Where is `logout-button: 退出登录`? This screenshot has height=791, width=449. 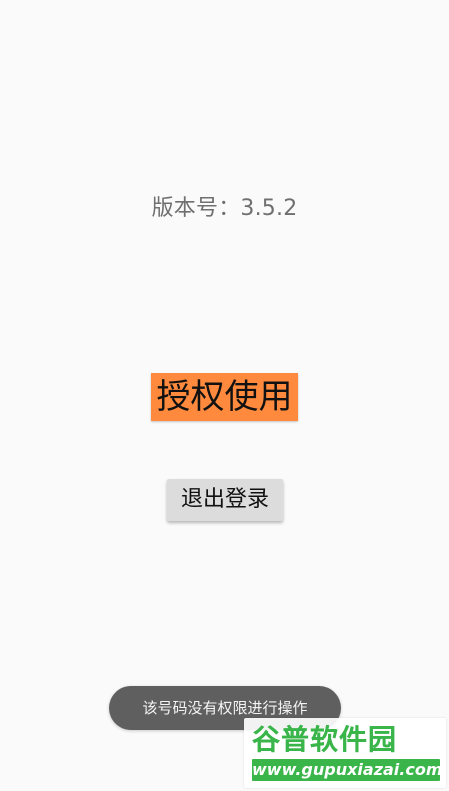
logout-button: 退出登录 is located at coordinates (225, 500).